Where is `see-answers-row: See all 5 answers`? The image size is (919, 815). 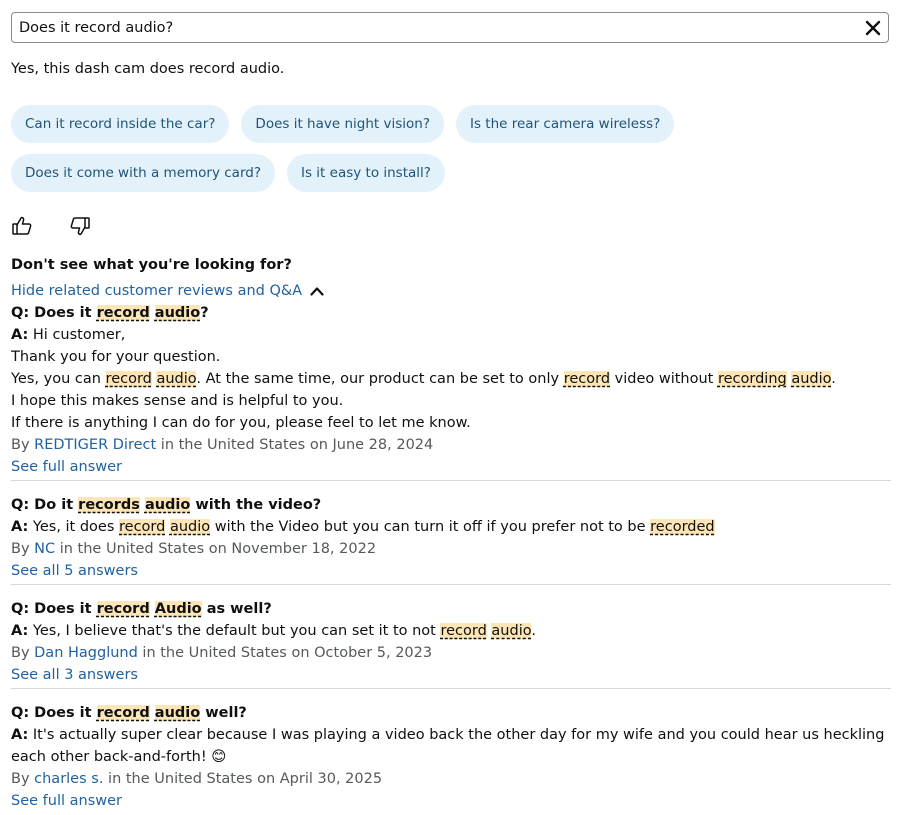 see-answers-row: See all 5 answers is located at coordinates (451, 571).